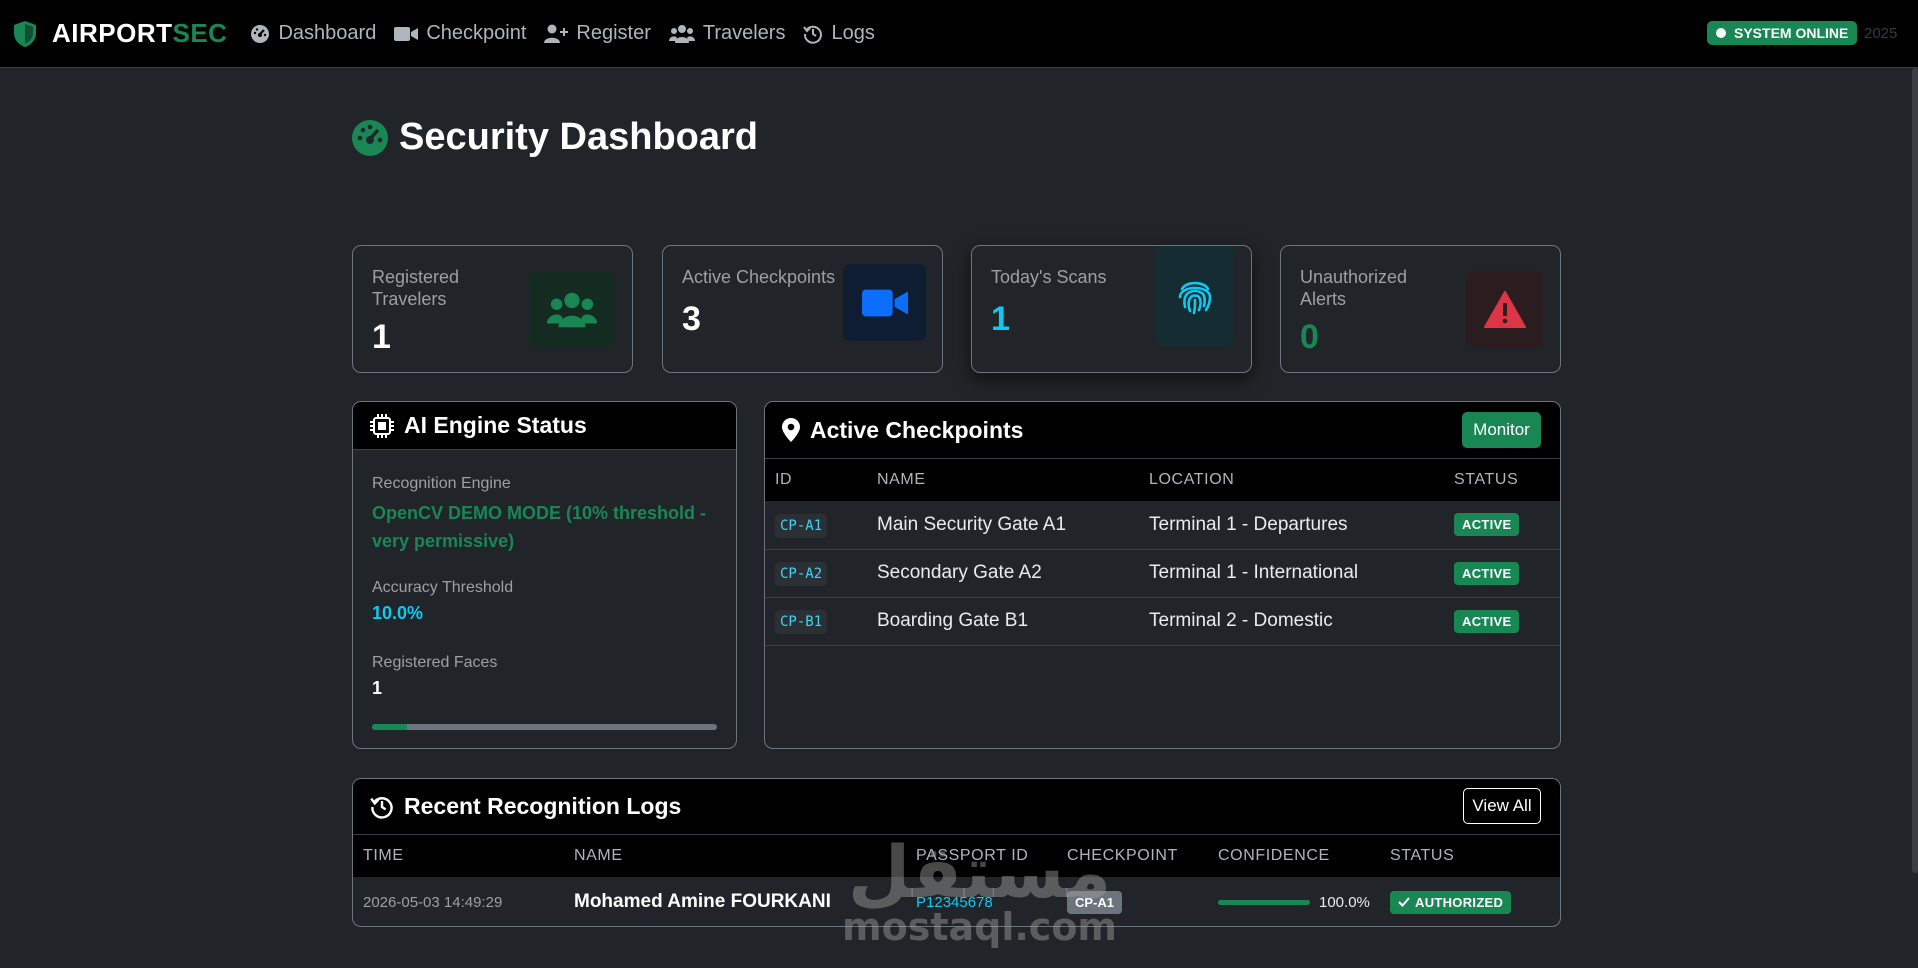 The image size is (1918, 968). What do you see at coordinates (1162, 430) in the screenshot?
I see `checkpoints-header: Active Checkpoints` at bounding box center [1162, 430].